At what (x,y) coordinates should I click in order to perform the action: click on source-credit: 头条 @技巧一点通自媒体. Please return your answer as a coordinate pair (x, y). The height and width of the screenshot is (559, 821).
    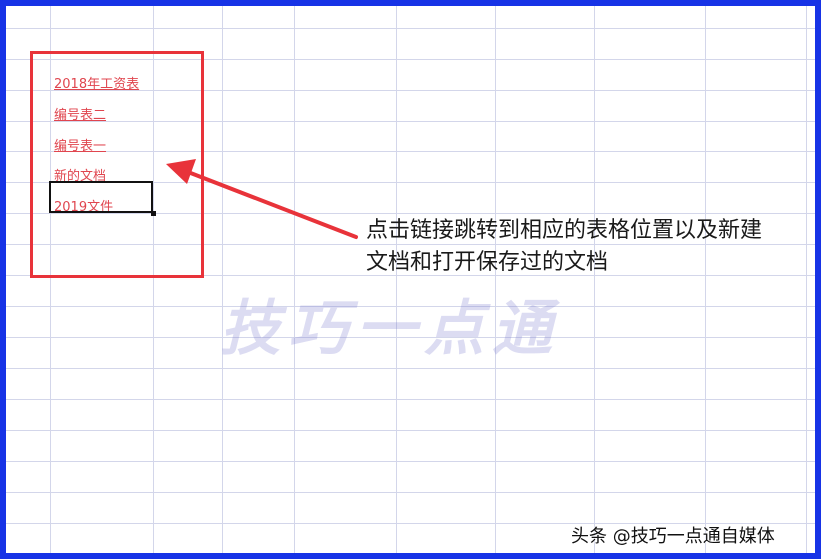
    Looking at the image, I should click on (673, 536).